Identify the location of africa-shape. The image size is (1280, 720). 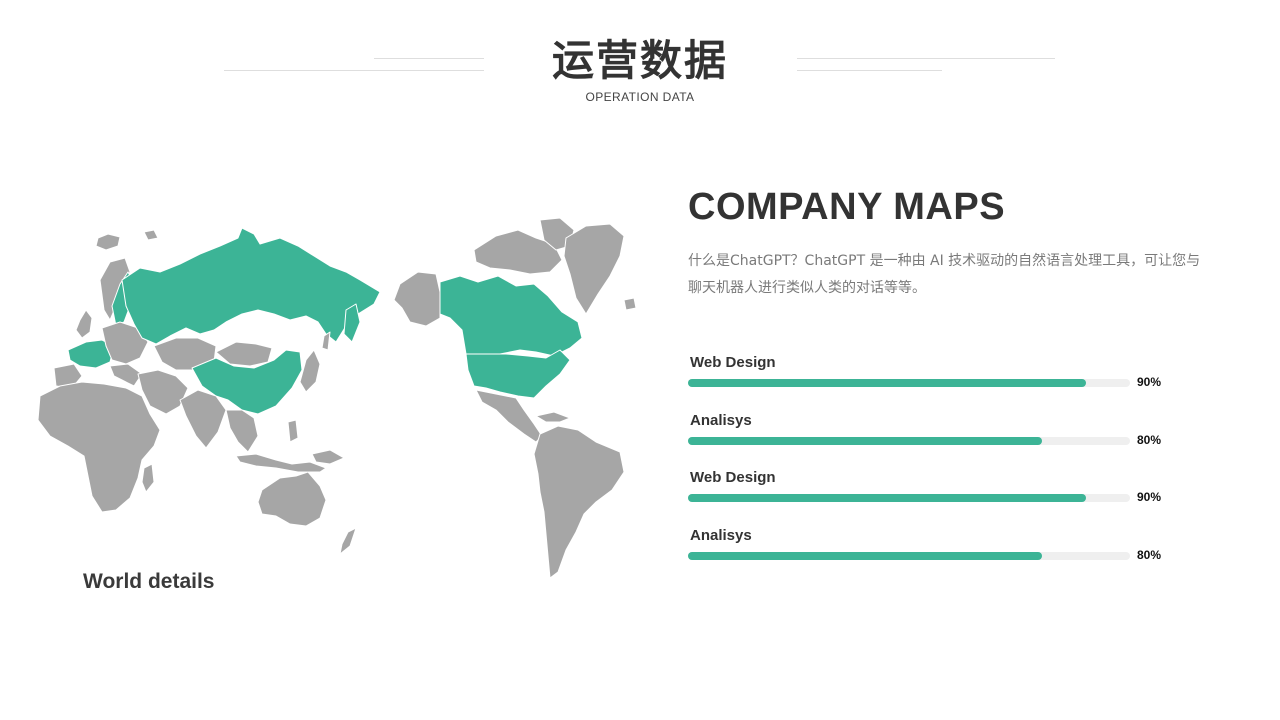
(99, 447).